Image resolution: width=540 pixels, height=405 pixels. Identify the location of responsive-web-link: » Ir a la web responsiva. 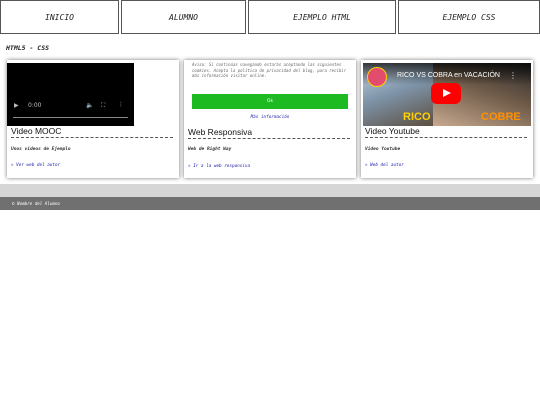
(219, 166).